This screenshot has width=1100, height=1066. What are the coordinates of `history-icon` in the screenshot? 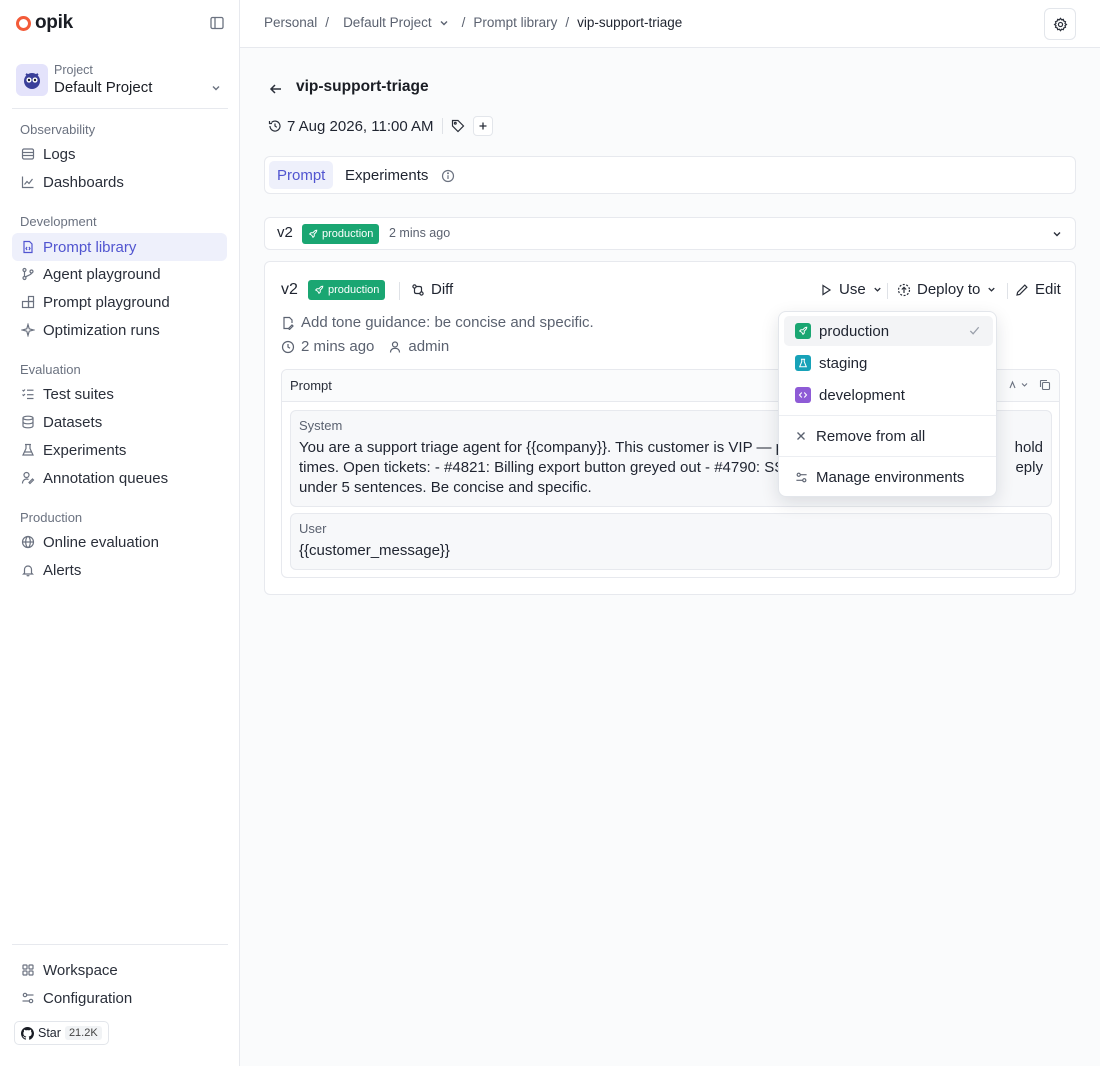 It's located at (274, 126).